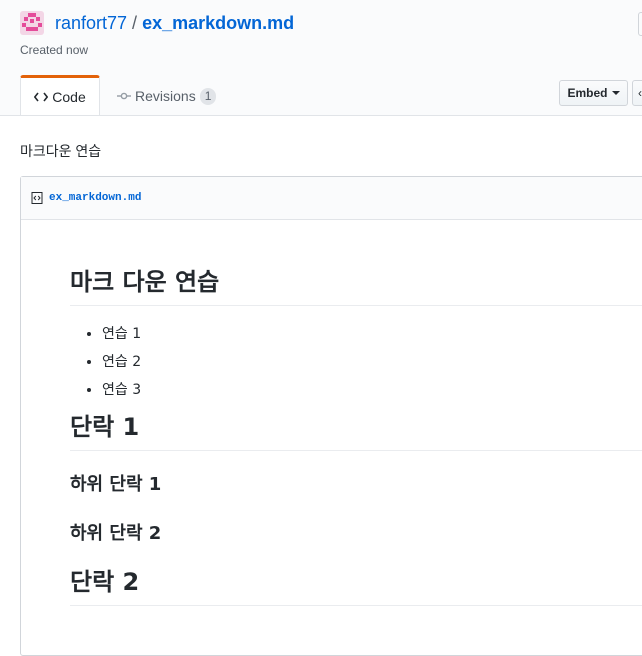  Describe the element at coordinates (587, 93) in the screenshot. I see `embed-label: Embed` at that location.